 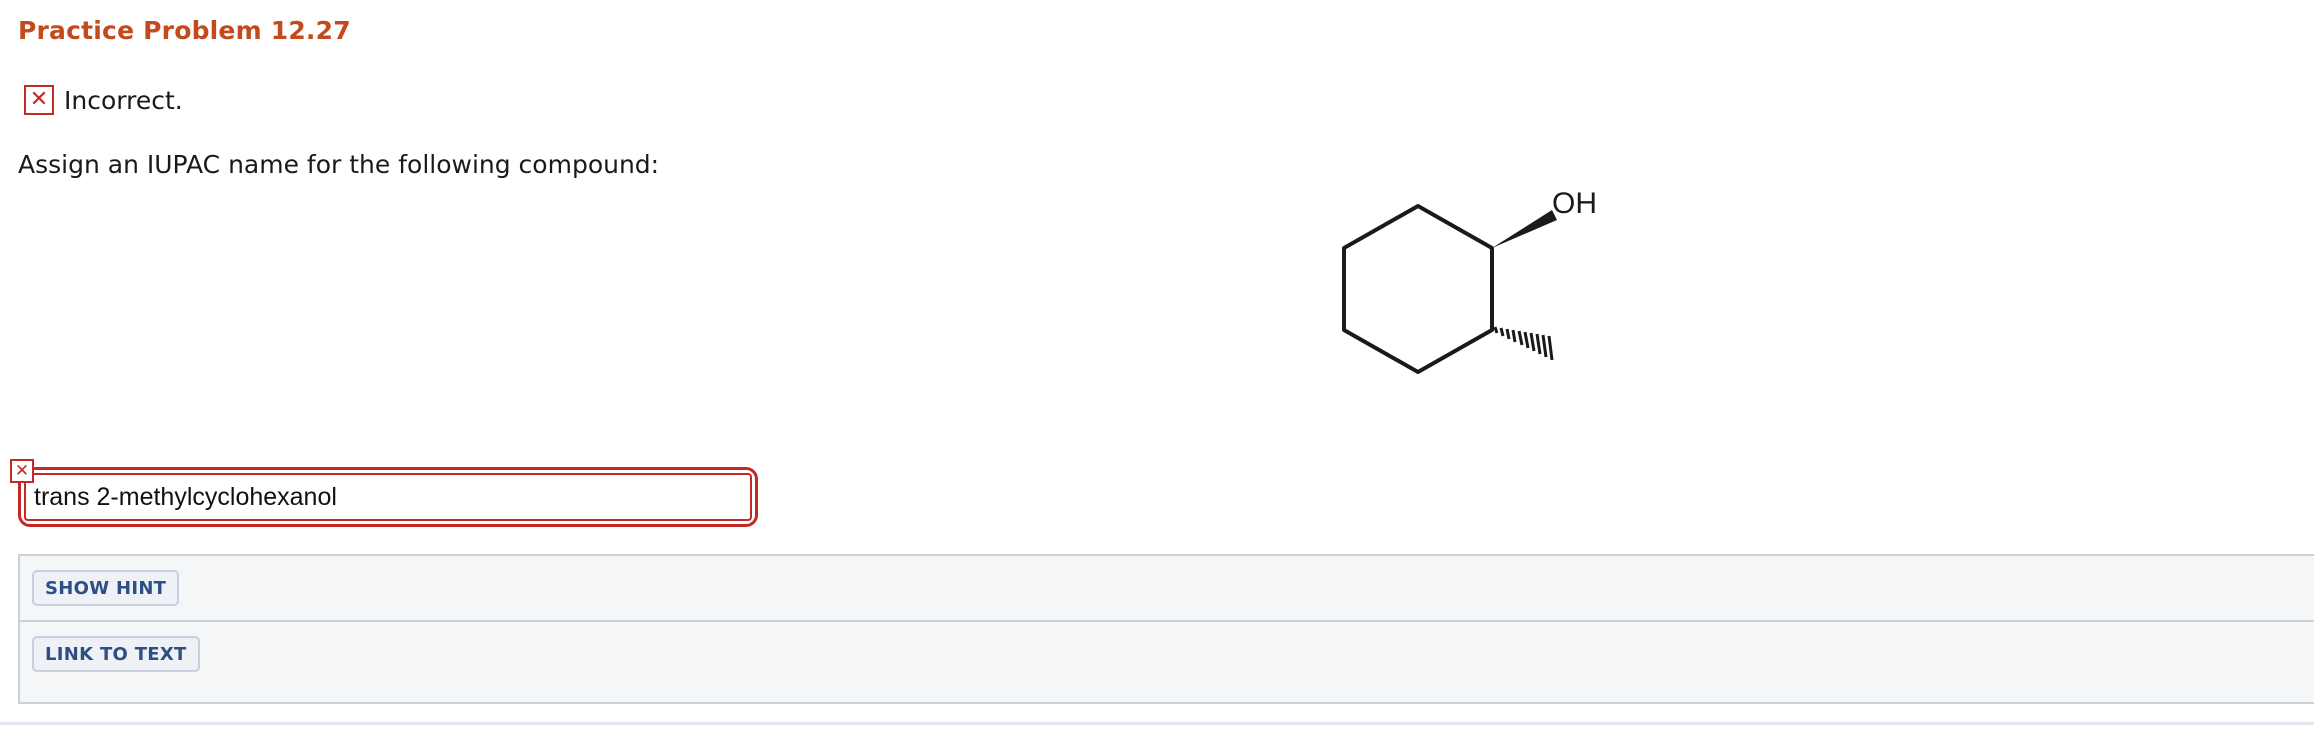 What do you see at coordinates (1167, 655) in the screenshot?
I see `link-row: LINK TO TEXT` at bounding box center [1167, 655].